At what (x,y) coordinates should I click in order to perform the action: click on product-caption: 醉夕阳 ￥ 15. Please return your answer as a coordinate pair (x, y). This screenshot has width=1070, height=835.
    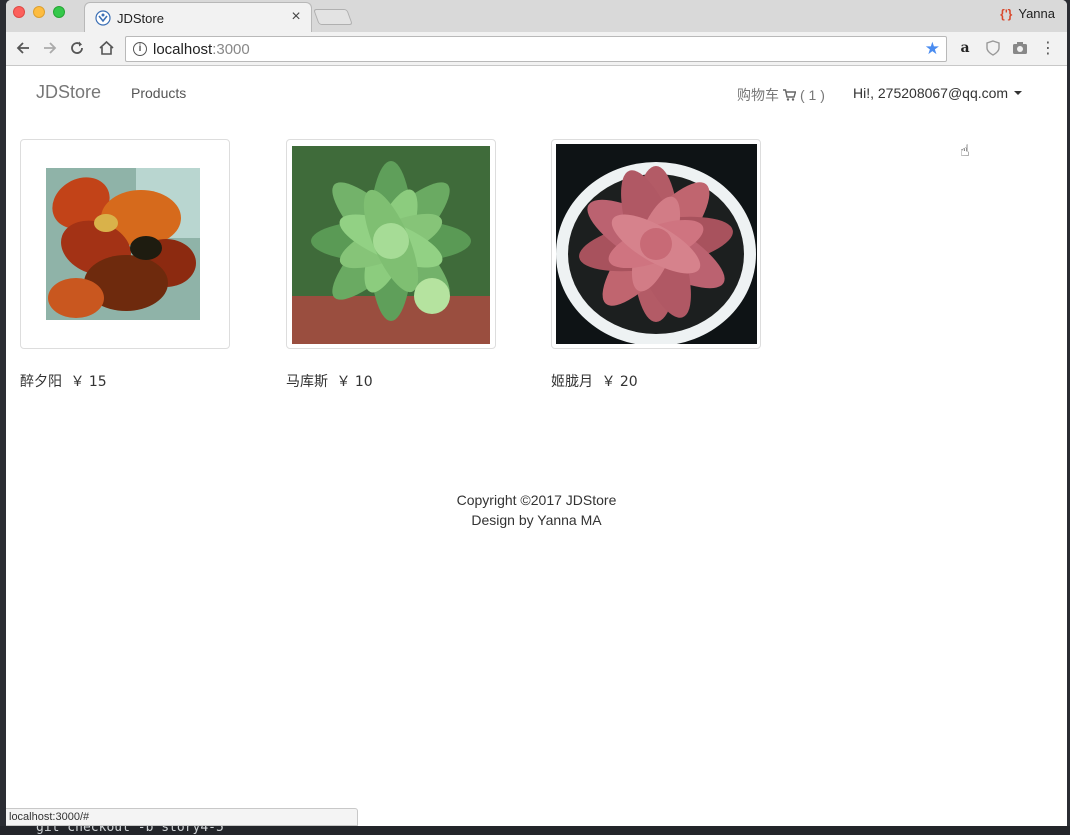
    Looking at the image, I should click on (125, 381).